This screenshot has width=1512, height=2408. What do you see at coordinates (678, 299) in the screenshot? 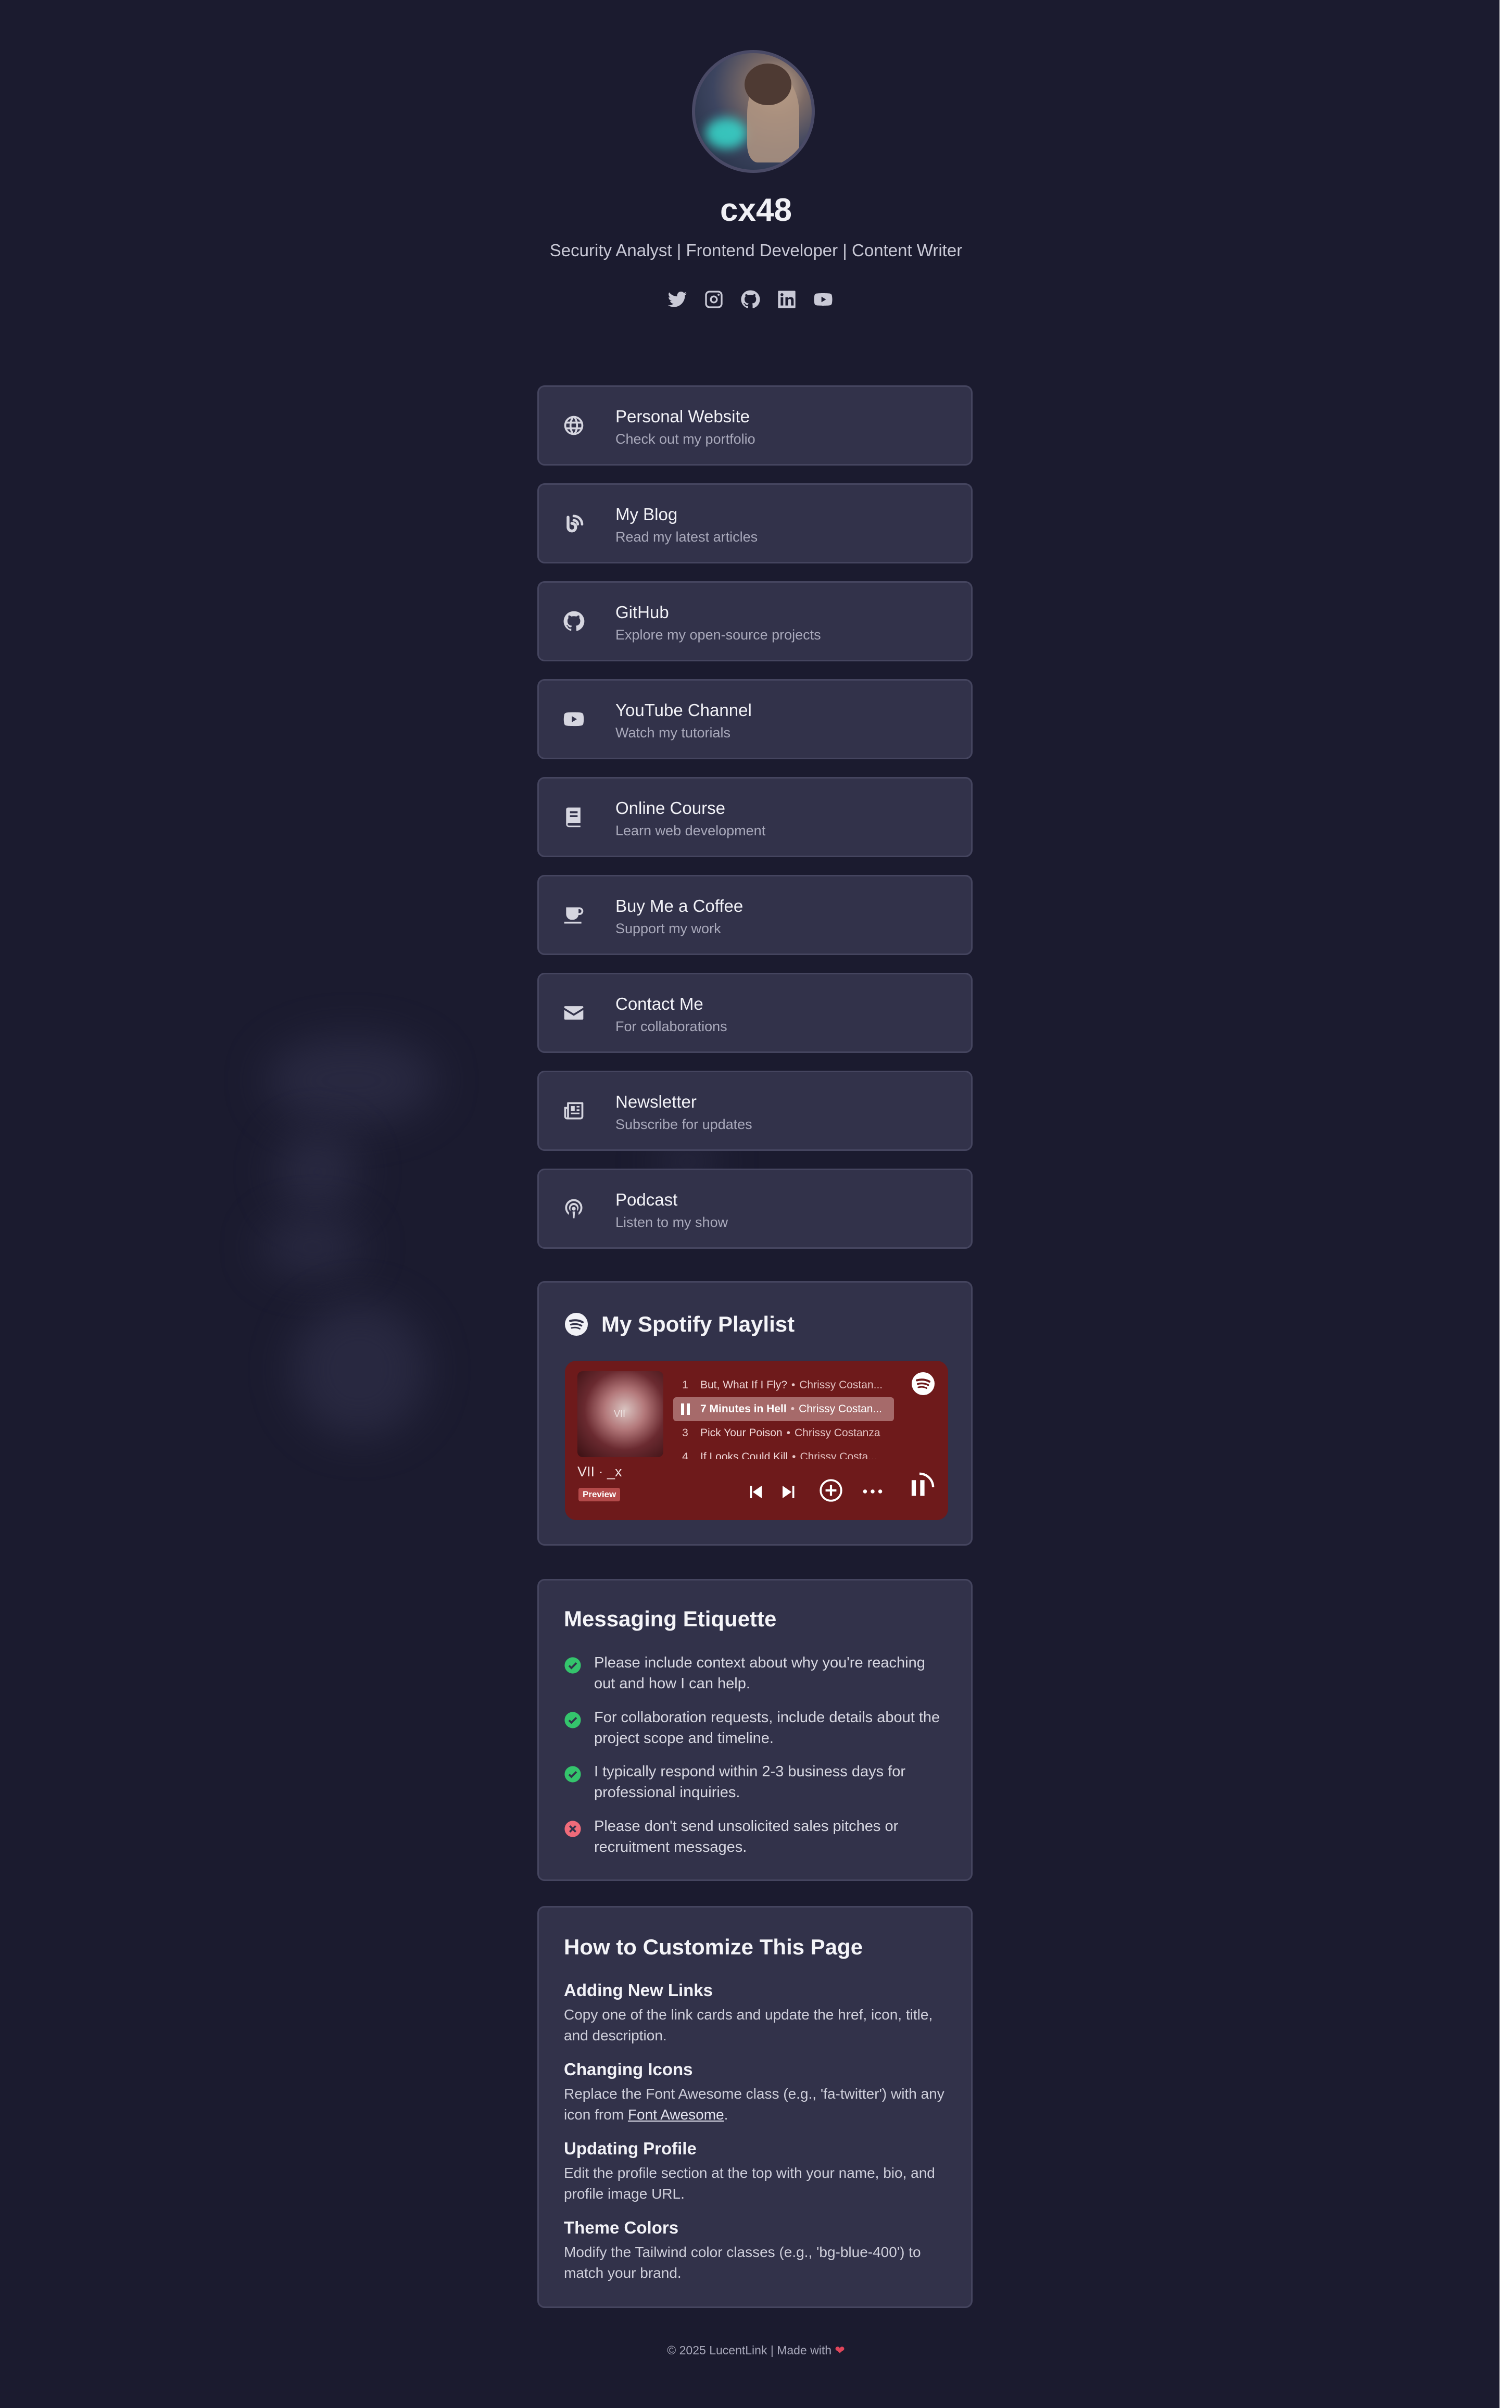
I see `twitter-icon` at bounding box center [678, 299].